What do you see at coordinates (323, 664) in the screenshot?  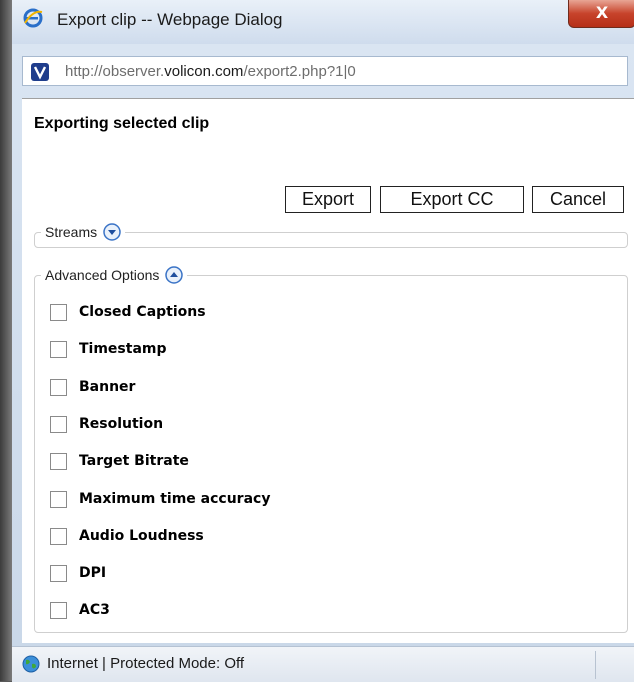 I see `status-bar: Internet | Protected Mode: Off` at bounding box center [323, 664].